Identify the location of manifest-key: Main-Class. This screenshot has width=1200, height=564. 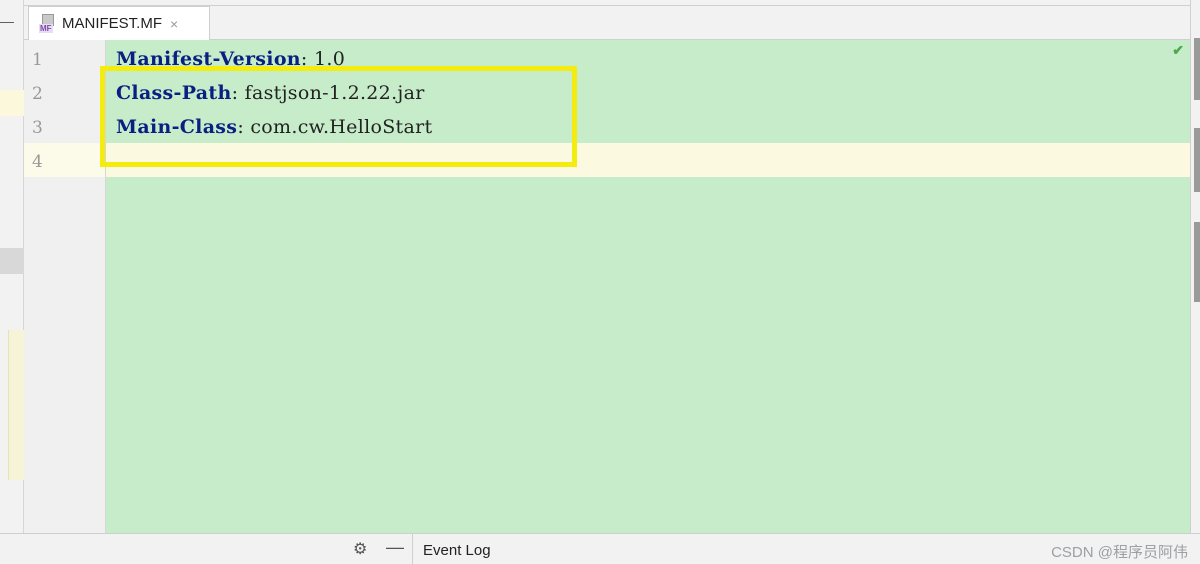
(177, 127).